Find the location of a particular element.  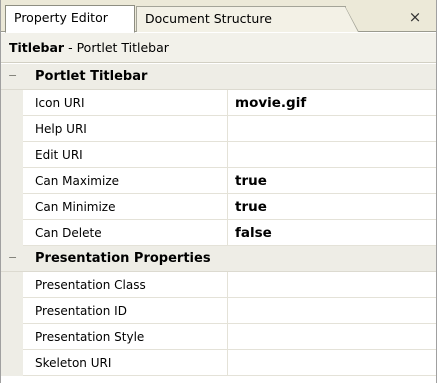

selected-object-title: Titlebar - Portlet Titlebar is located at coordinates (218, 48).